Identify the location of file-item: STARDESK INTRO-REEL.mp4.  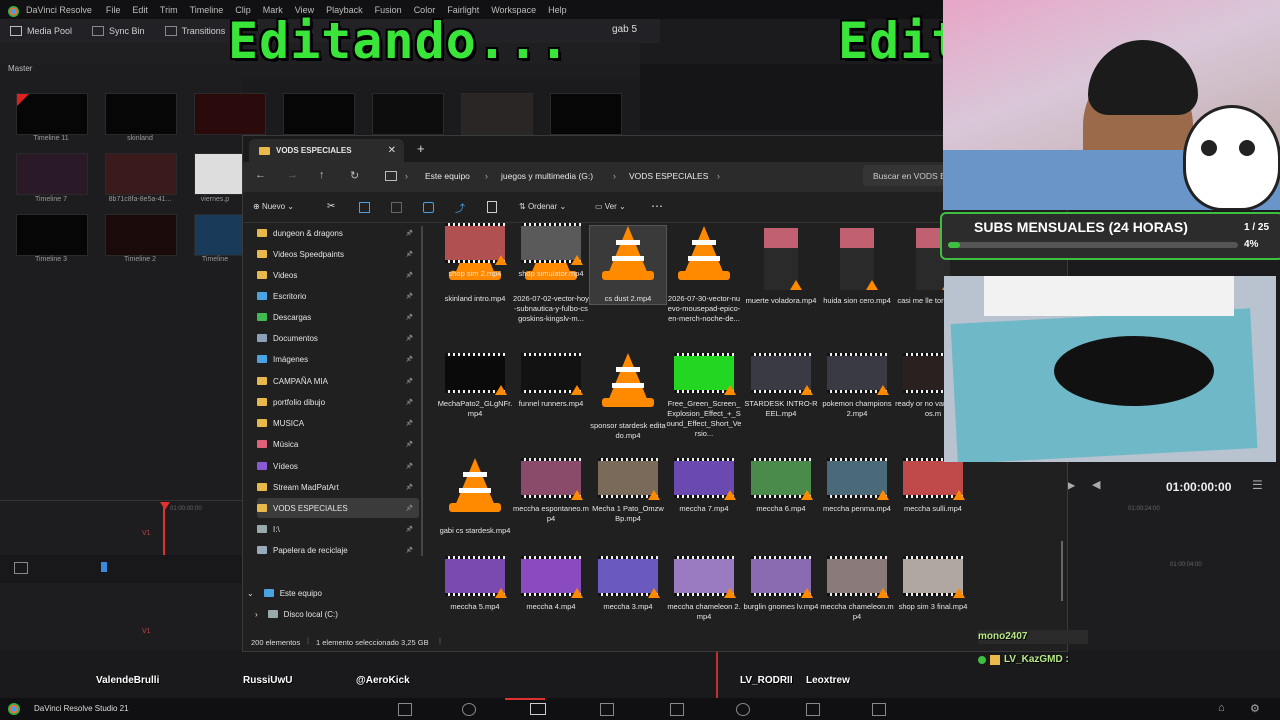
(781, 386).